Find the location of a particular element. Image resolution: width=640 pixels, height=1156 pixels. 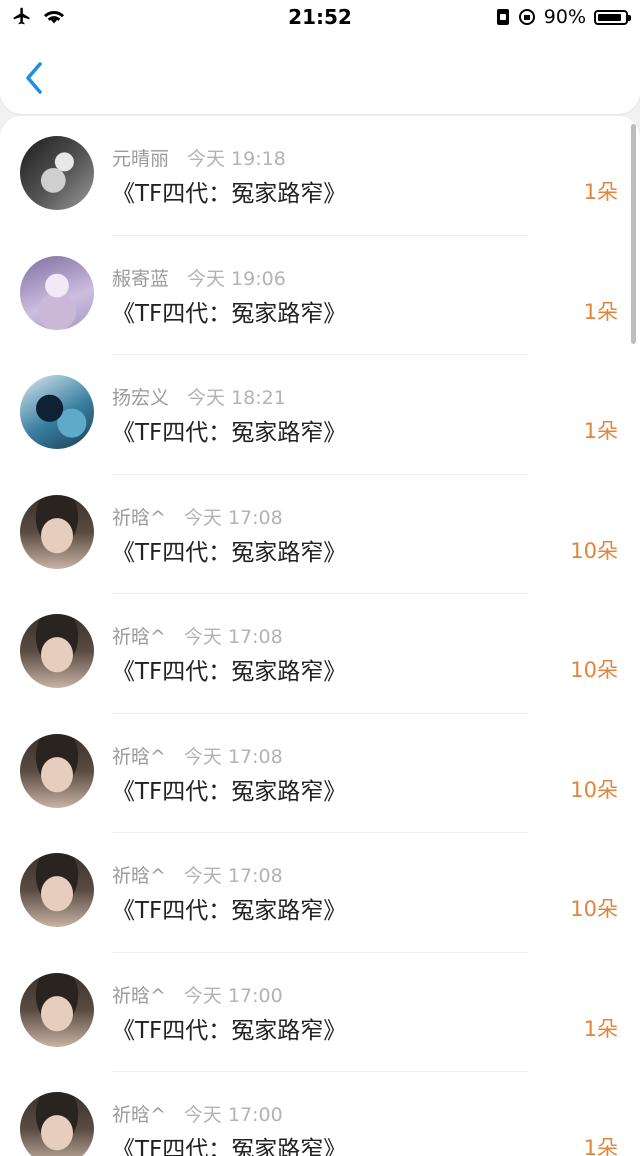

chevron-left-icon is located at coordinates (35, 78).